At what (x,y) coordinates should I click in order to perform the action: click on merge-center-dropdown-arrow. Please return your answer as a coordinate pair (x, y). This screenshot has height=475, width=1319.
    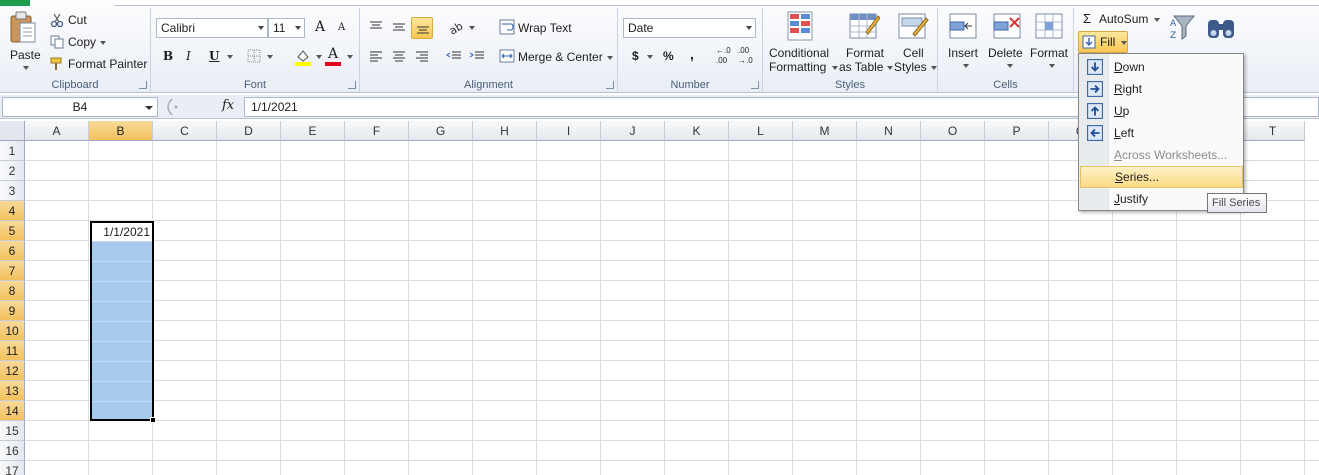
    Looking at the image, I should click on (610, 58).